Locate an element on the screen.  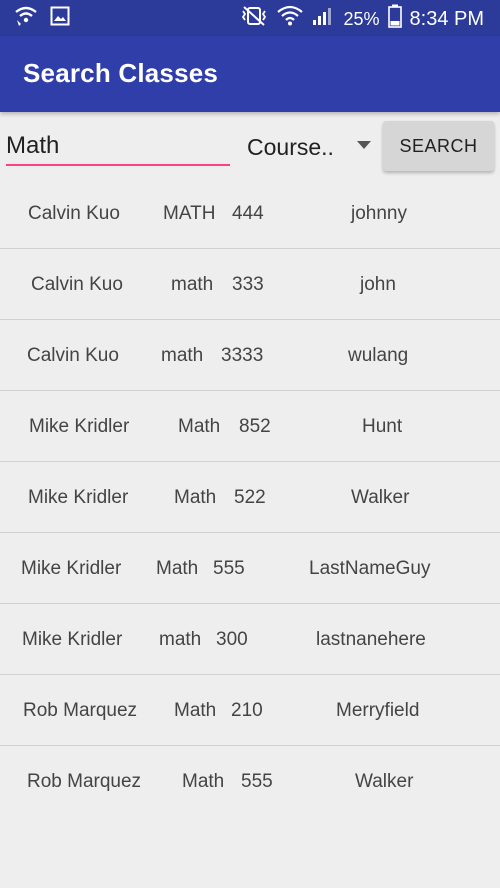
list-item: Mike Kridler Math 555 LastNameGuy is located at coordinates (250, 568).